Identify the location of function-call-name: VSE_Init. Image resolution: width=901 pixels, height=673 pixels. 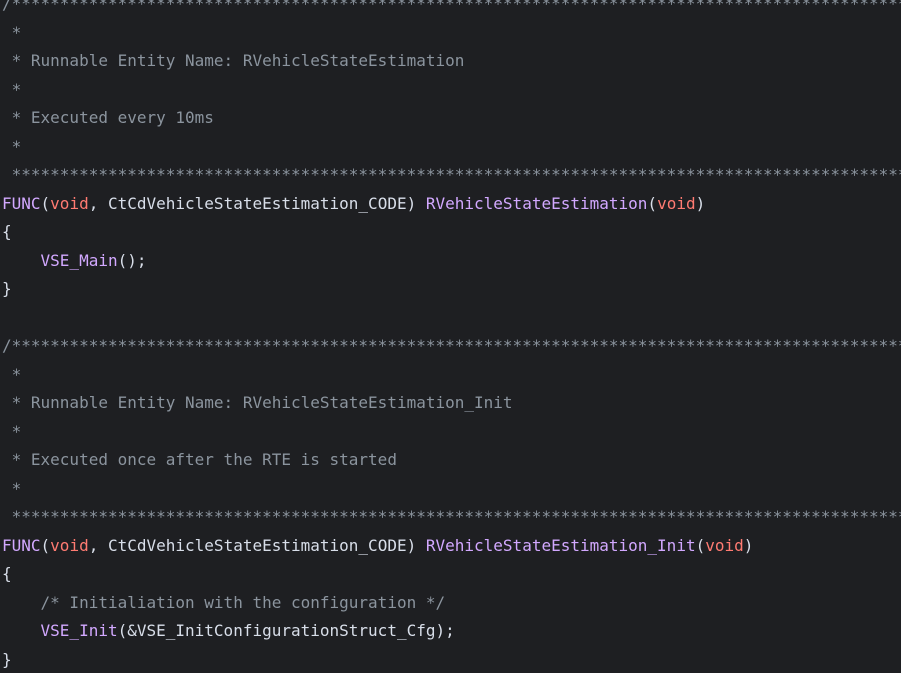
(79, 630).